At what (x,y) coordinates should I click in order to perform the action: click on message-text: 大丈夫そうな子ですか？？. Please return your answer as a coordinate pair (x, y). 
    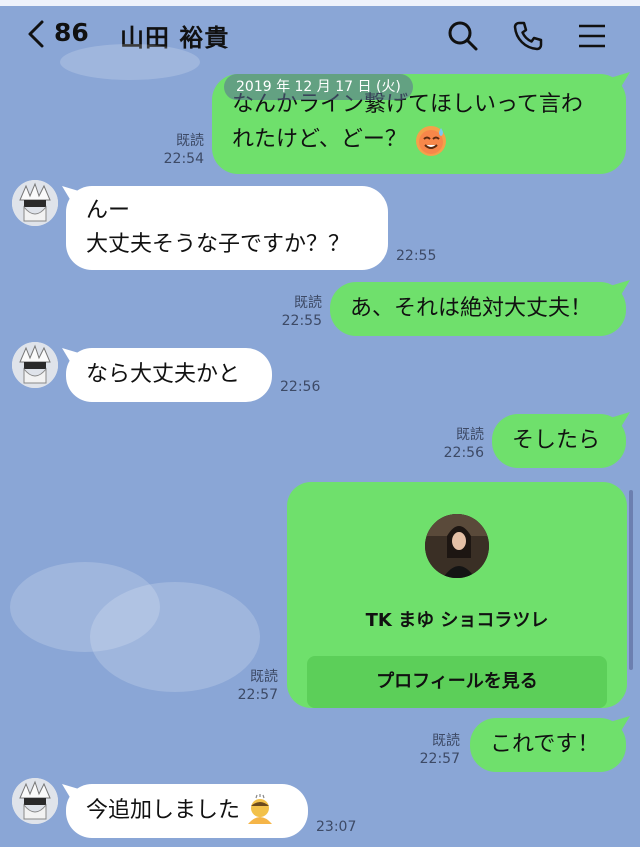
    Looking at the image, I should click on (218, 244).